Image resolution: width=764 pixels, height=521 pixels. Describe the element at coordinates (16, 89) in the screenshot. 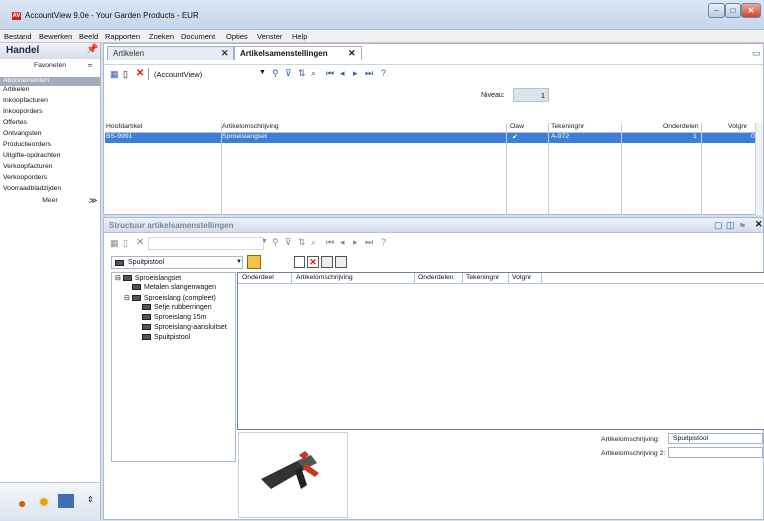

I see `sidebar-item-artikelen: Artikelen` at that location.